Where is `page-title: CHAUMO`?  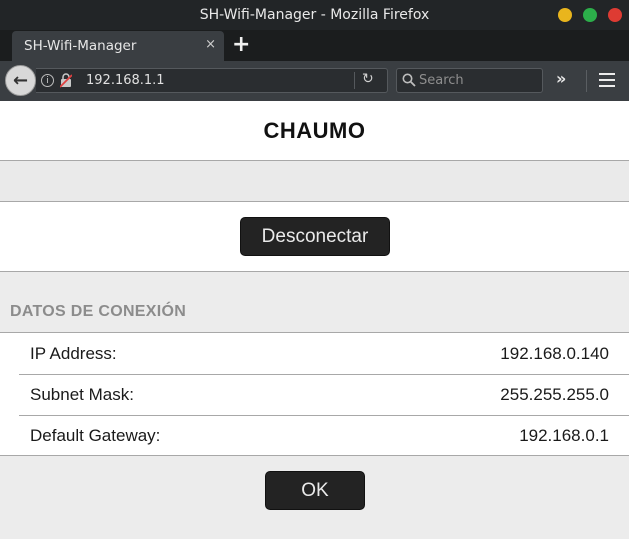 page-title: CHAUMO is located at coordinates (314, 130).